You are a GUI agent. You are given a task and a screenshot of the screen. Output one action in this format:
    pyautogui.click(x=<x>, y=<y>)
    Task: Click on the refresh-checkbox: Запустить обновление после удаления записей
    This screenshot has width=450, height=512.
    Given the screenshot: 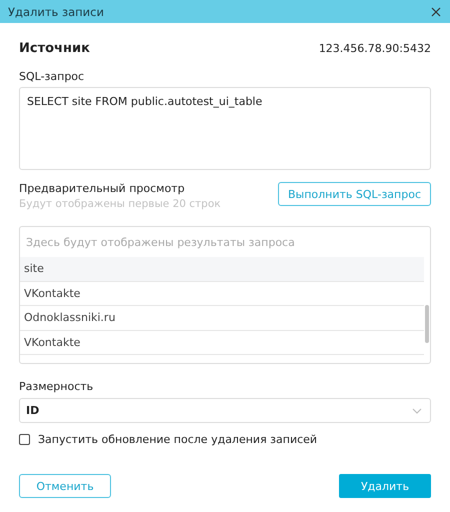 What is the action you would take?
    pyautogui.click(x=225, y=439)
    